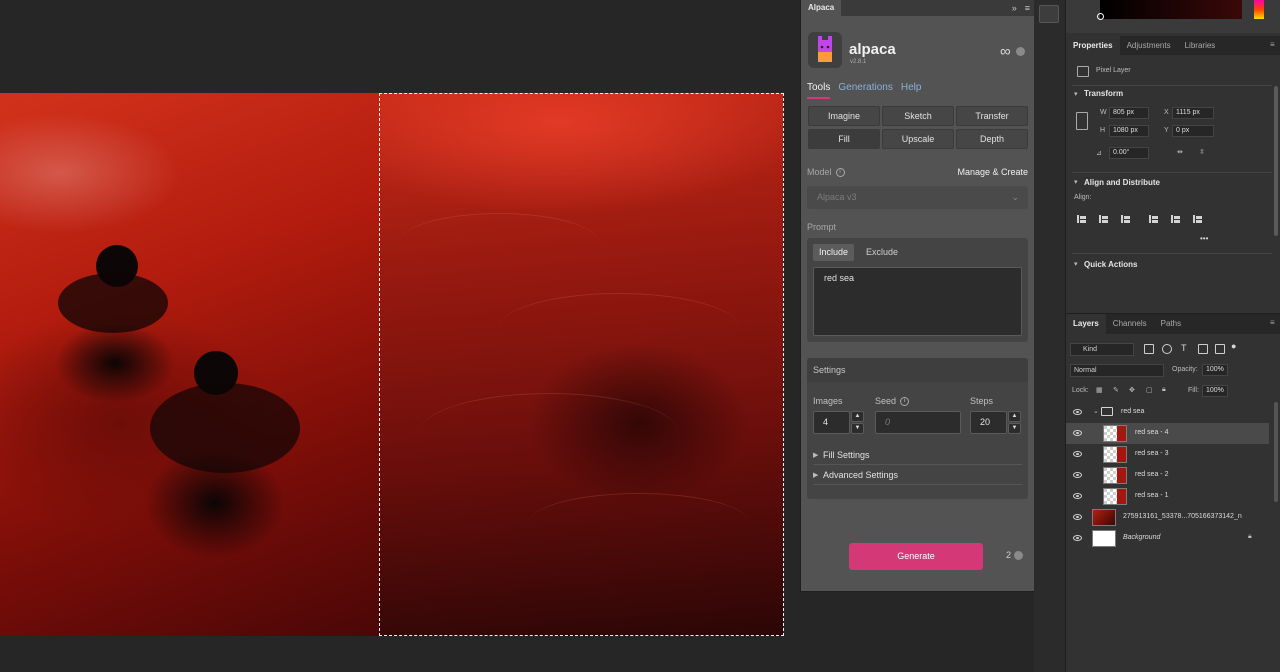  What do you see at coordinates (865, 90) in the screenshot?
I see `tab-generations: Generations` at bounding box center [865, 90].